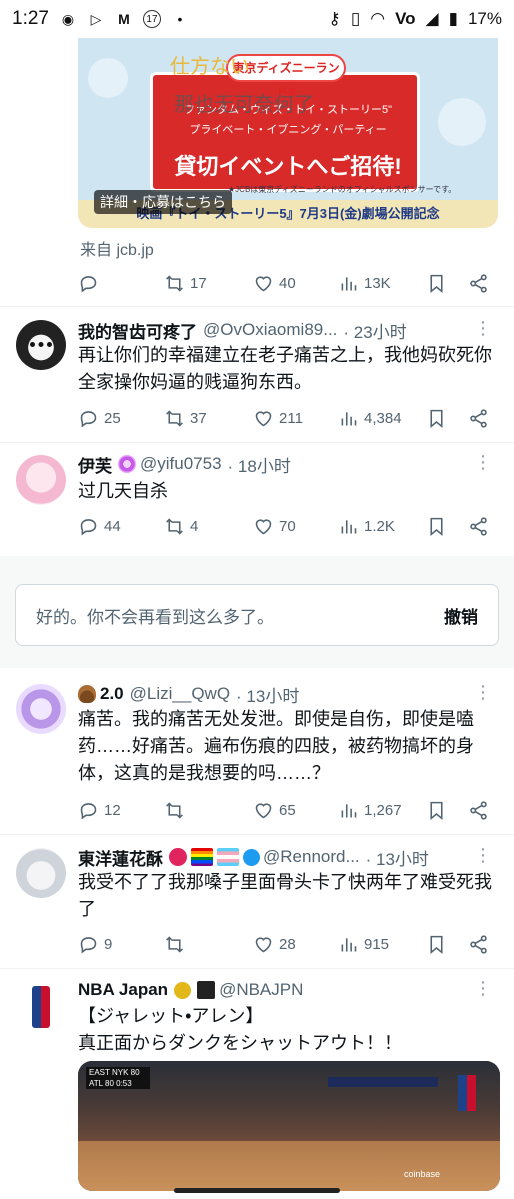  Describe the element at coordinates (251, 857) in the screenshot. I see `verified-badge-icon` at that location.